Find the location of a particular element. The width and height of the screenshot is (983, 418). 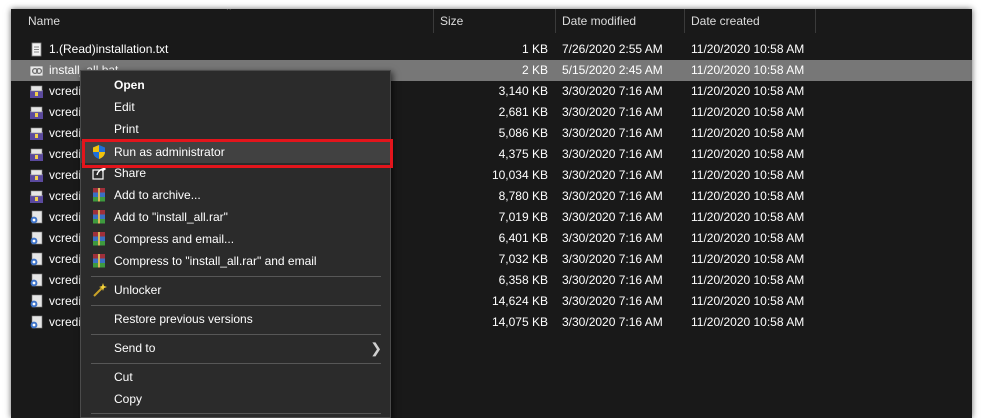

file-size: 10,034 KB is located at coordinates (519, 175).